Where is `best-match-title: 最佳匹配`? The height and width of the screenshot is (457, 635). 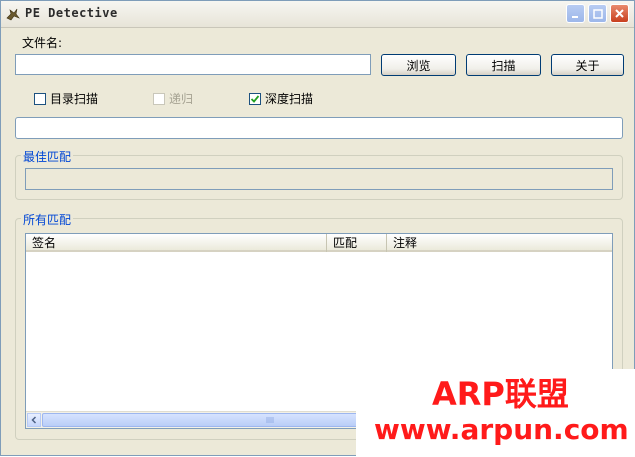 best-match-title: 最佳匹配 is located at coordinates (47, 156).